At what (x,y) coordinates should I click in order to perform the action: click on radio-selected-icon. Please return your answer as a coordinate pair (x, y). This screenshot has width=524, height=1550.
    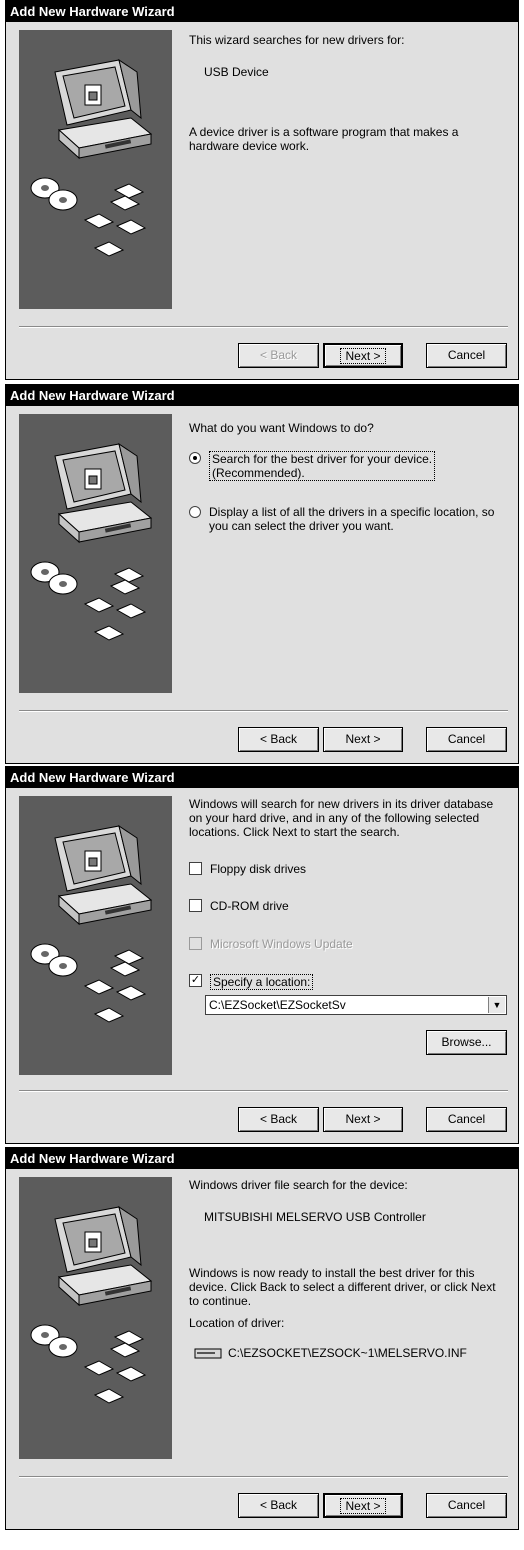
    Looking at the image, I should click on (195, 458).